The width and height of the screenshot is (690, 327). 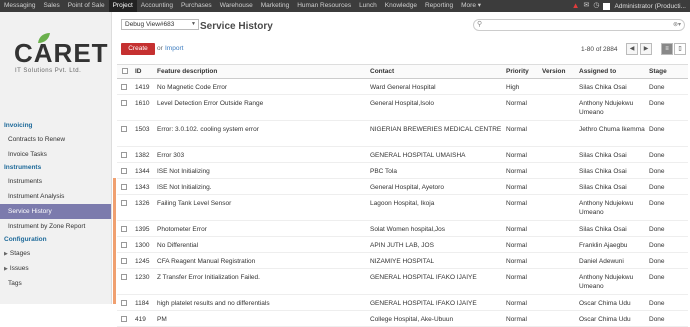 I want to click on cell-assigned: Jethro Chuma Ikemma, so click(x=612, y=133).